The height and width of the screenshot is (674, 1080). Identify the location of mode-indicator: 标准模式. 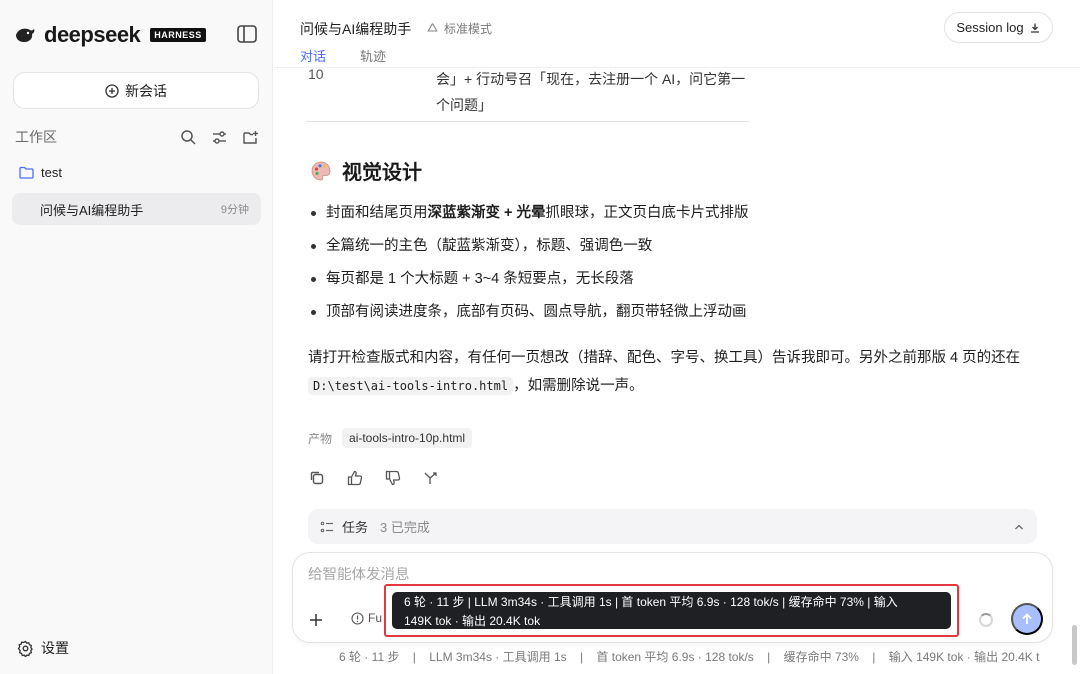
(459, 28).